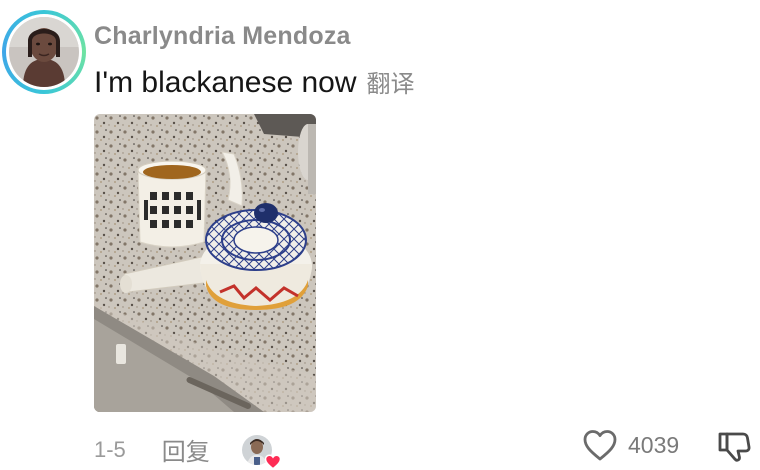 This screenshot has width=760, height=470. I want to click on heart-outline-icon, so click(600, 445).